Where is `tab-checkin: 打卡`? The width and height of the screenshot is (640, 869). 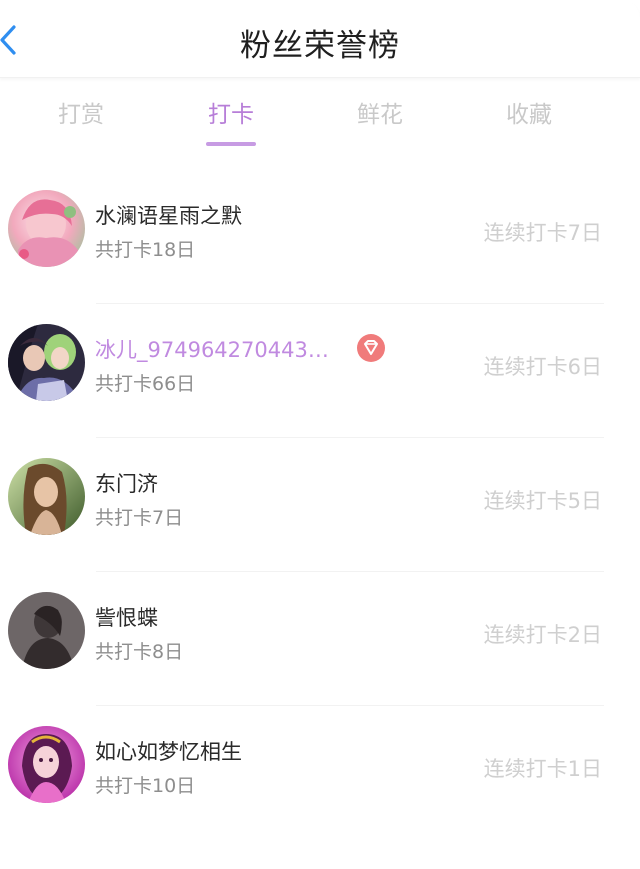
tab-checkin: 打卡 is located at coordinates (231, 120).